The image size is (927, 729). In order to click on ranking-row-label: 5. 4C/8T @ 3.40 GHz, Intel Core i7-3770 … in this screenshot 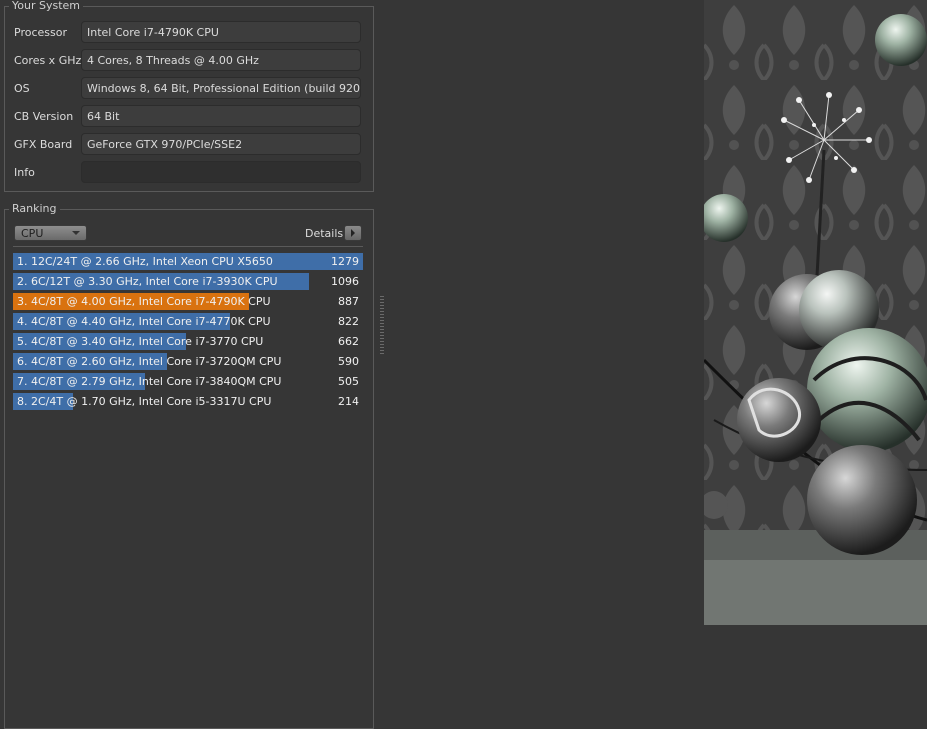, I will do `click(140, 341)`.